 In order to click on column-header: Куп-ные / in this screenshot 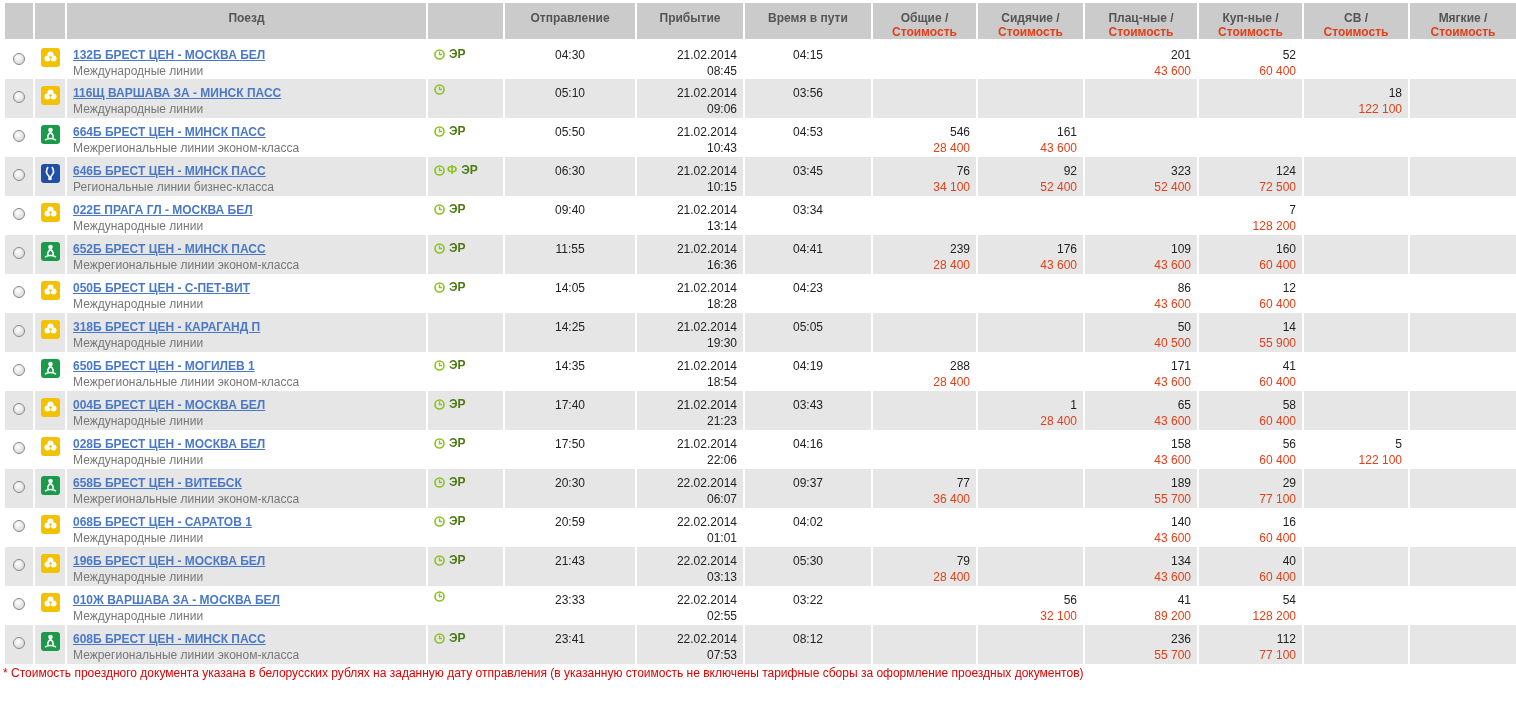, I will do `click(1250, 18)`.